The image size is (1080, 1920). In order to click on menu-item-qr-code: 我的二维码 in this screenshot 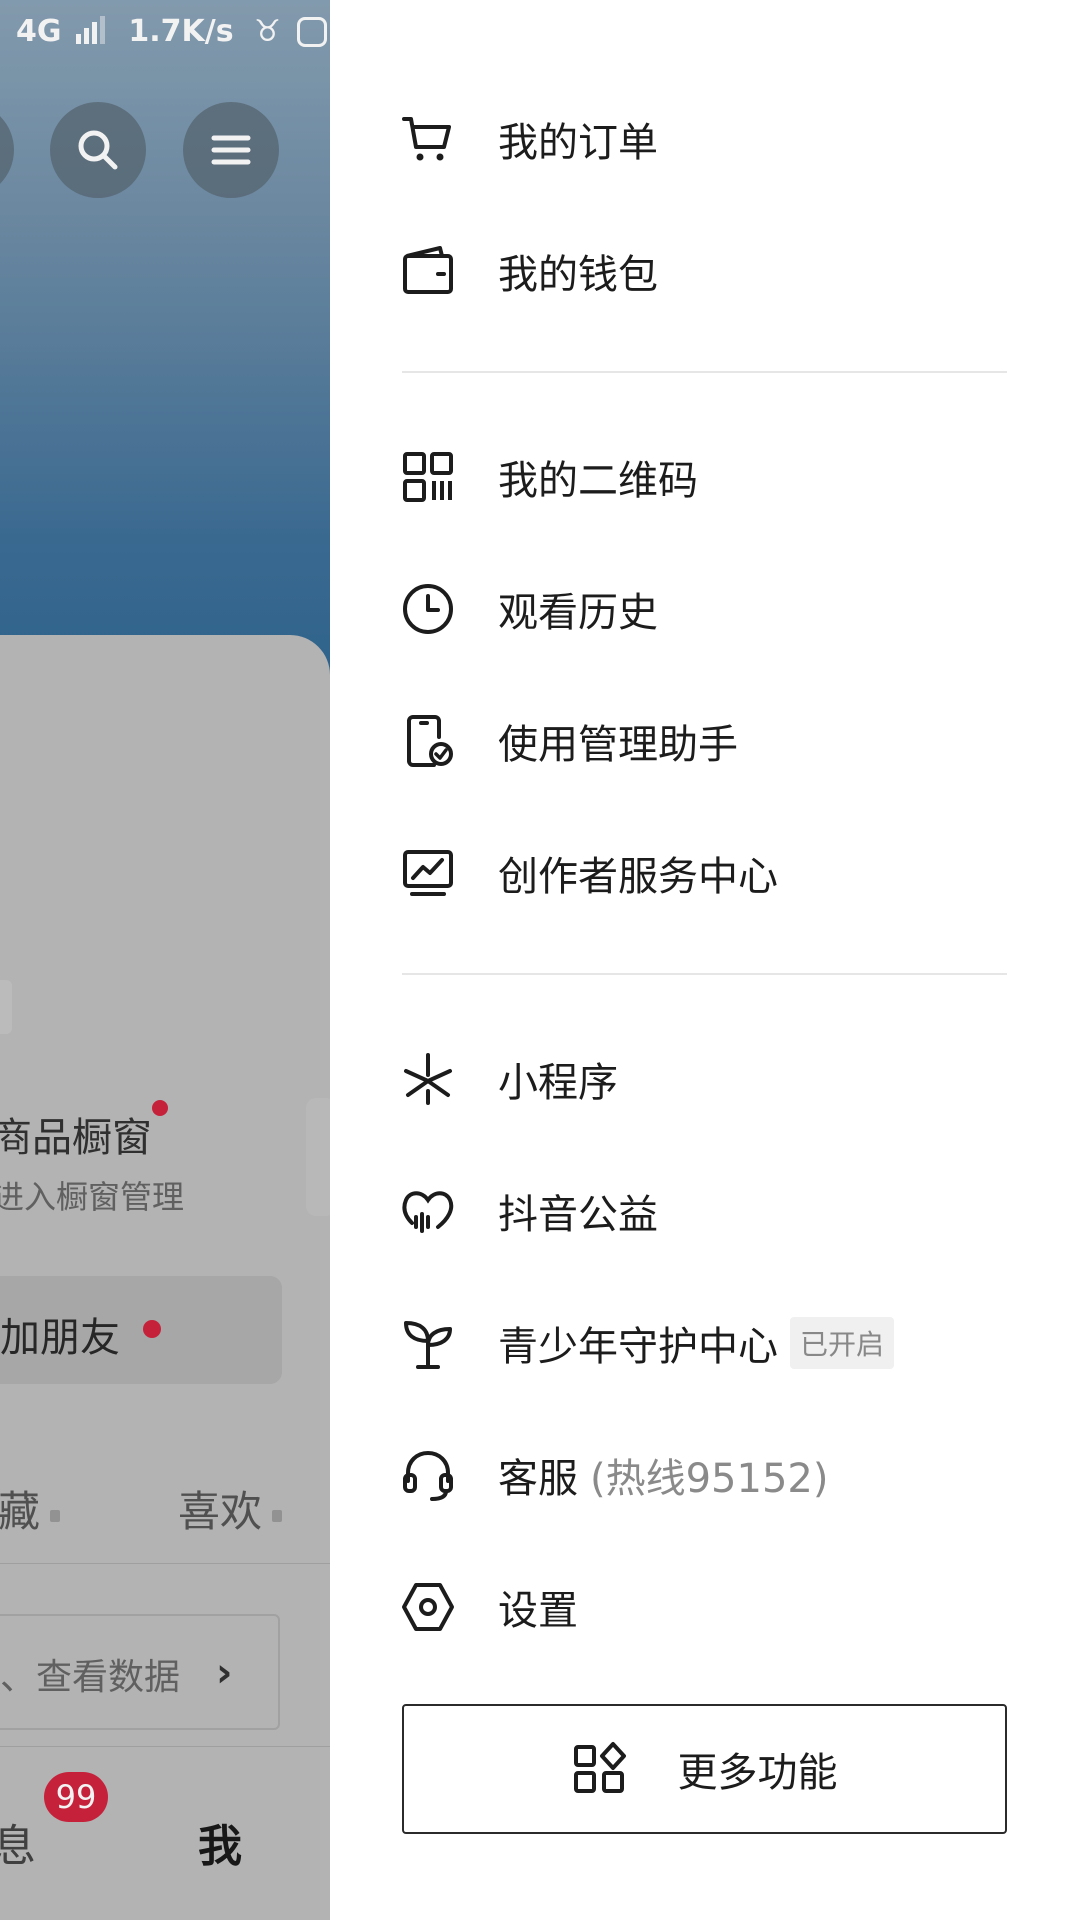, I will do `click(549, 477)`.